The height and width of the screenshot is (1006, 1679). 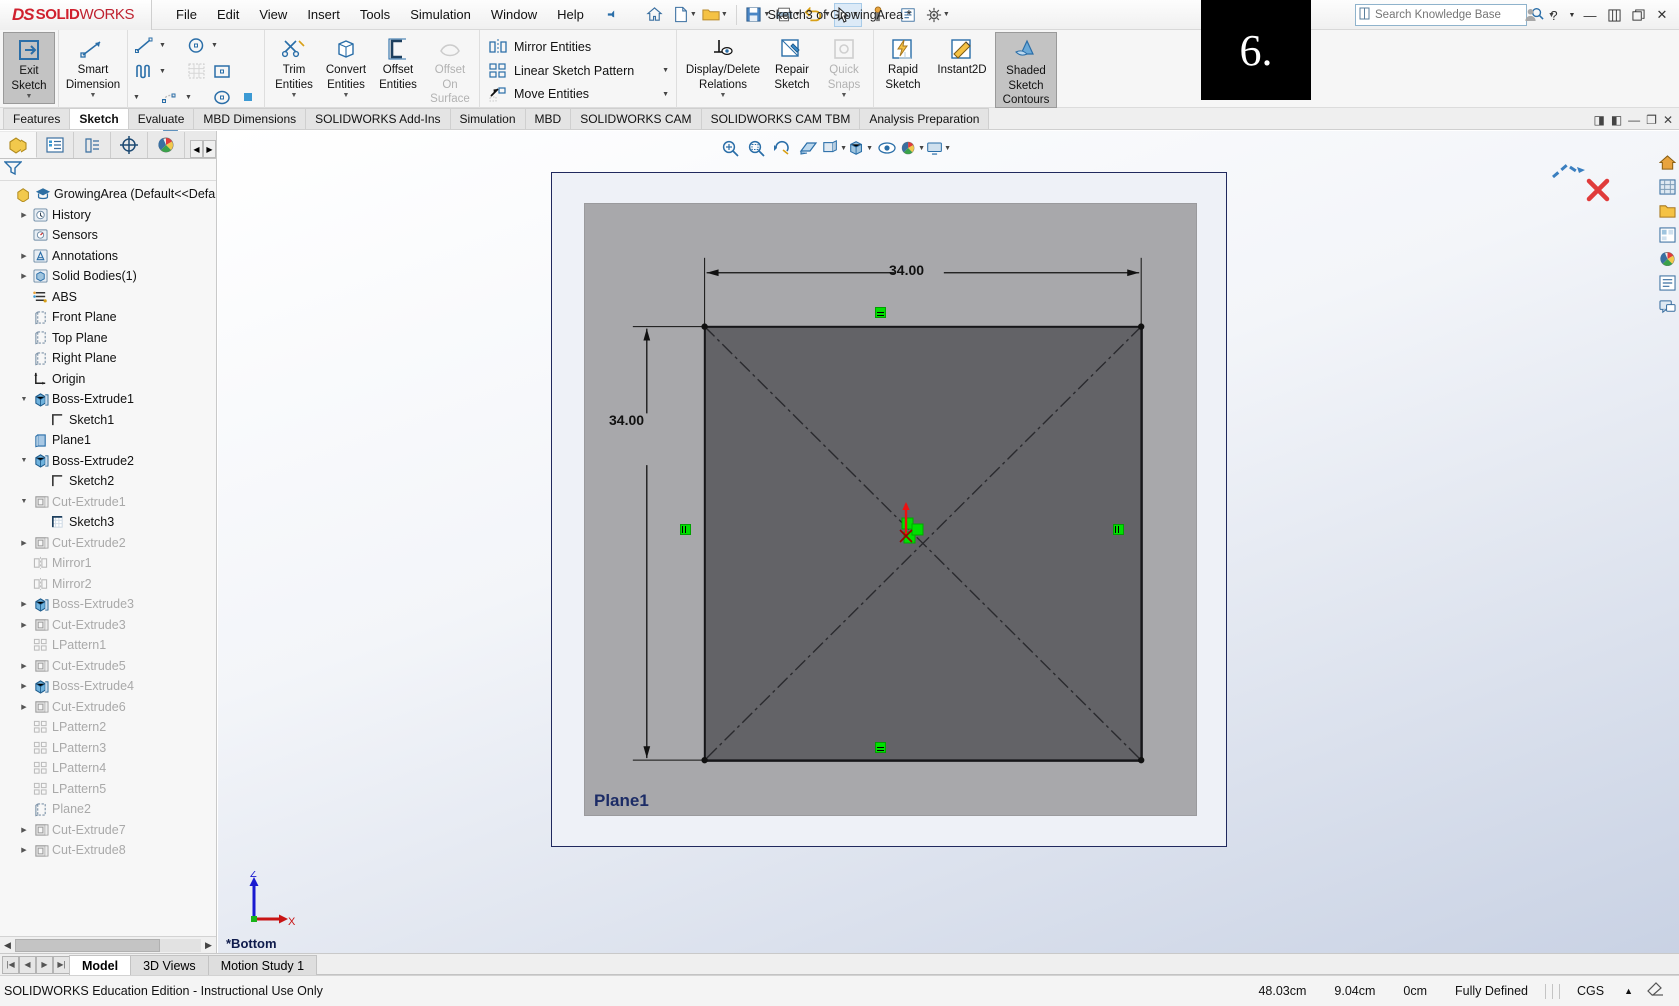 I want to click on dimxpert-tab, so click(x=129, y=145).